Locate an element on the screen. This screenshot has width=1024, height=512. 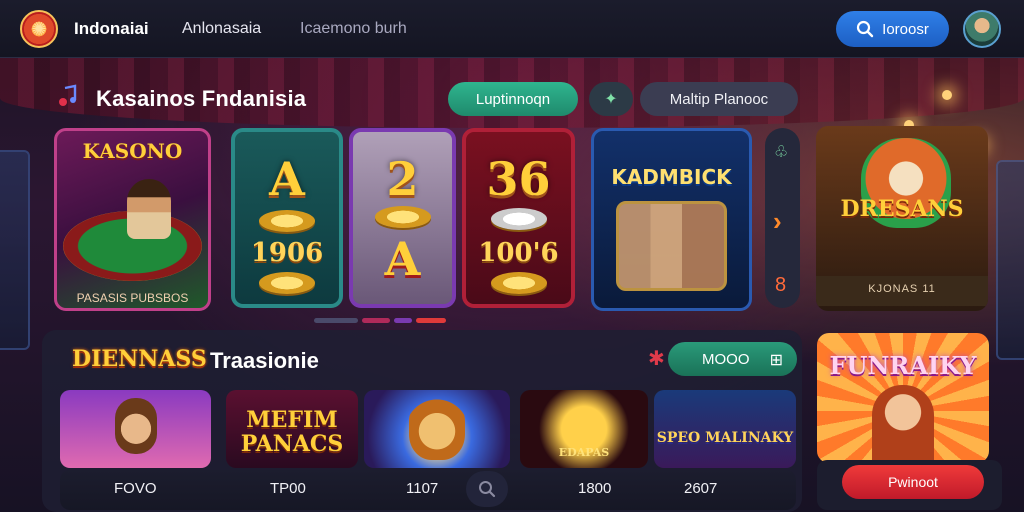
stat-value: TP00 is located at coordinates (288, 488).